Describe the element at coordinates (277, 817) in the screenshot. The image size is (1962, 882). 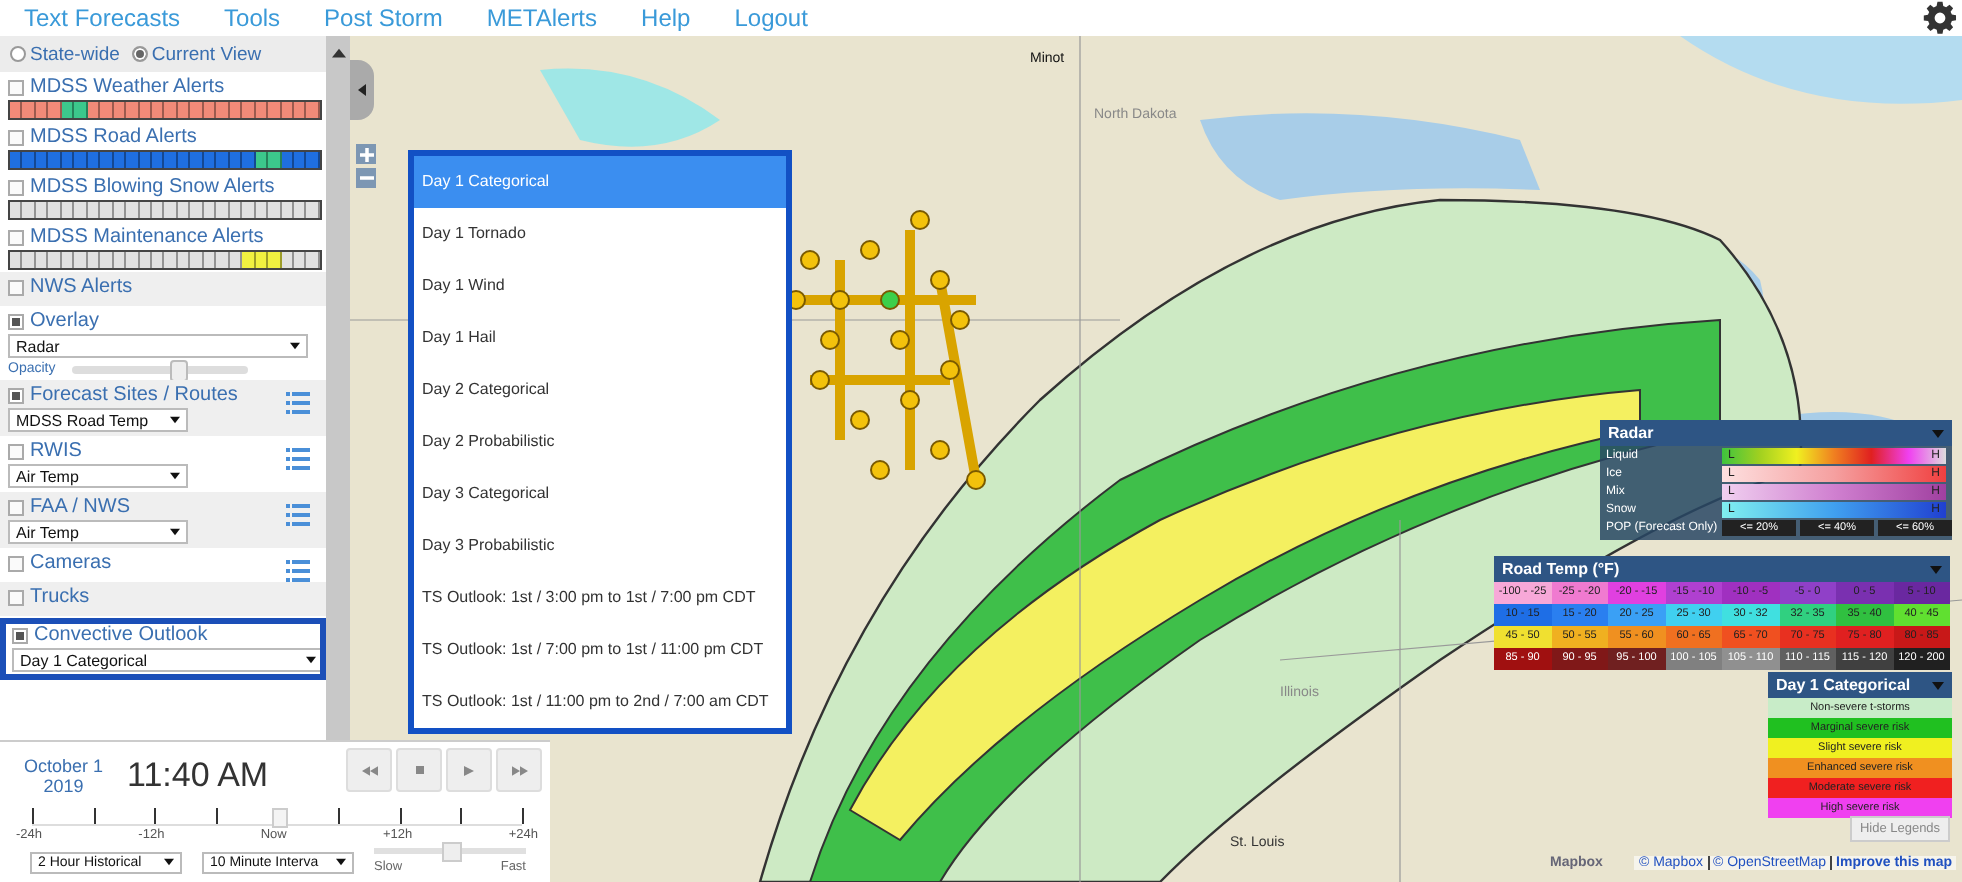
I see `timeline-slider` at that location.